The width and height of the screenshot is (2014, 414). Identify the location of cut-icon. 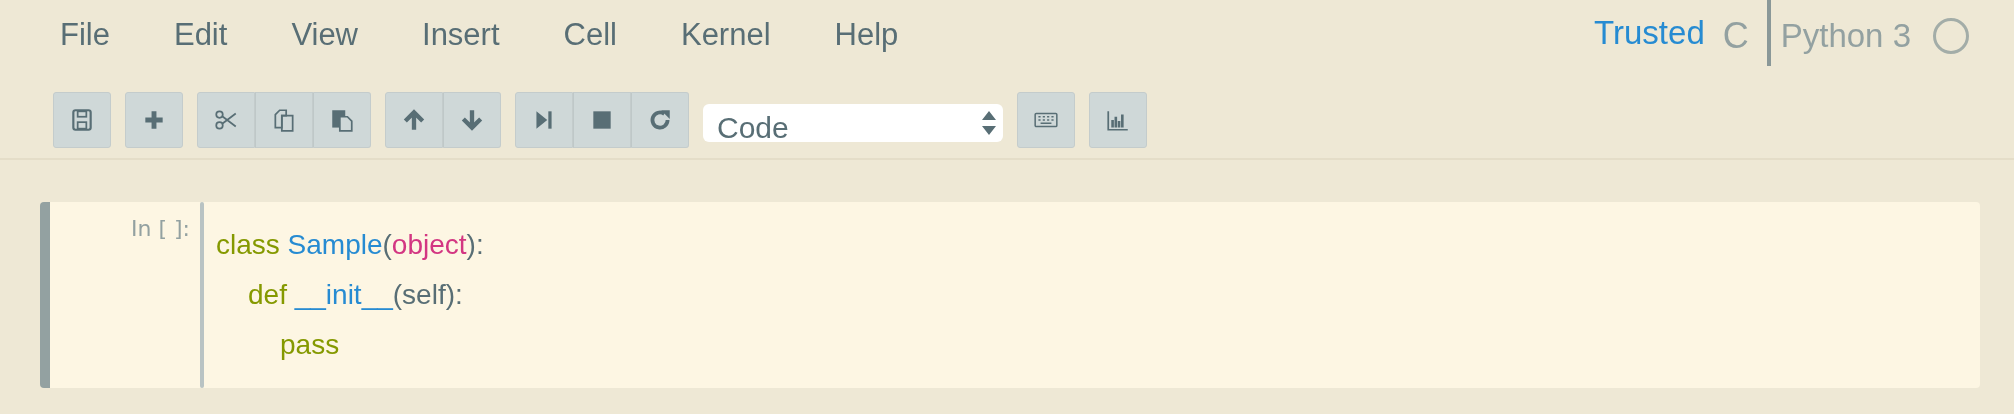
(226, 120).